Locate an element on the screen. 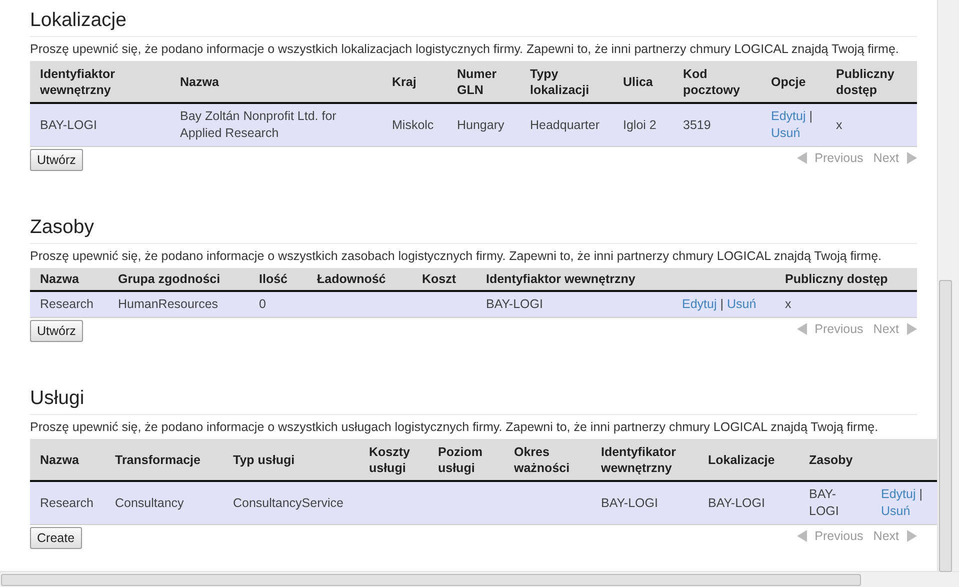  table-cell: Hungary is located at coordinates (480, 125).